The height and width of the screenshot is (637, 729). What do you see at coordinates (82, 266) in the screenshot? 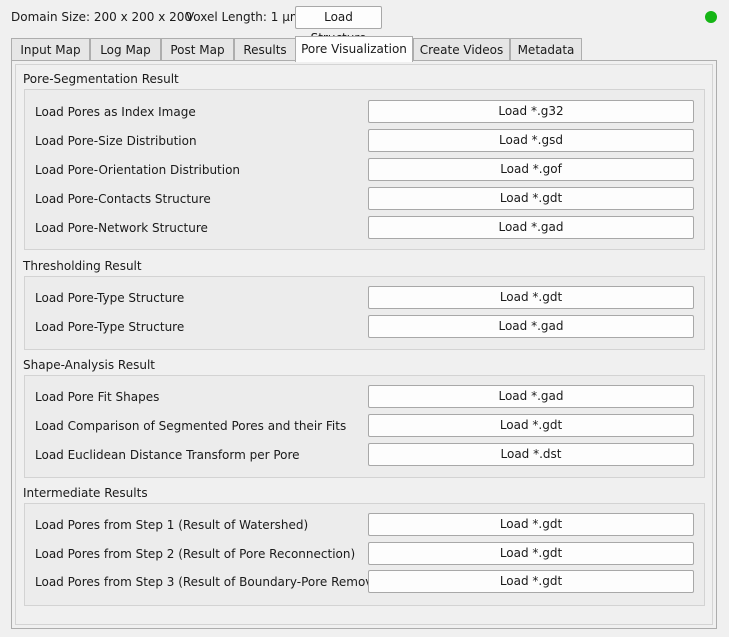
I see `group-title-thresholding: Thresholding Result` at bounding box center [82, 266].